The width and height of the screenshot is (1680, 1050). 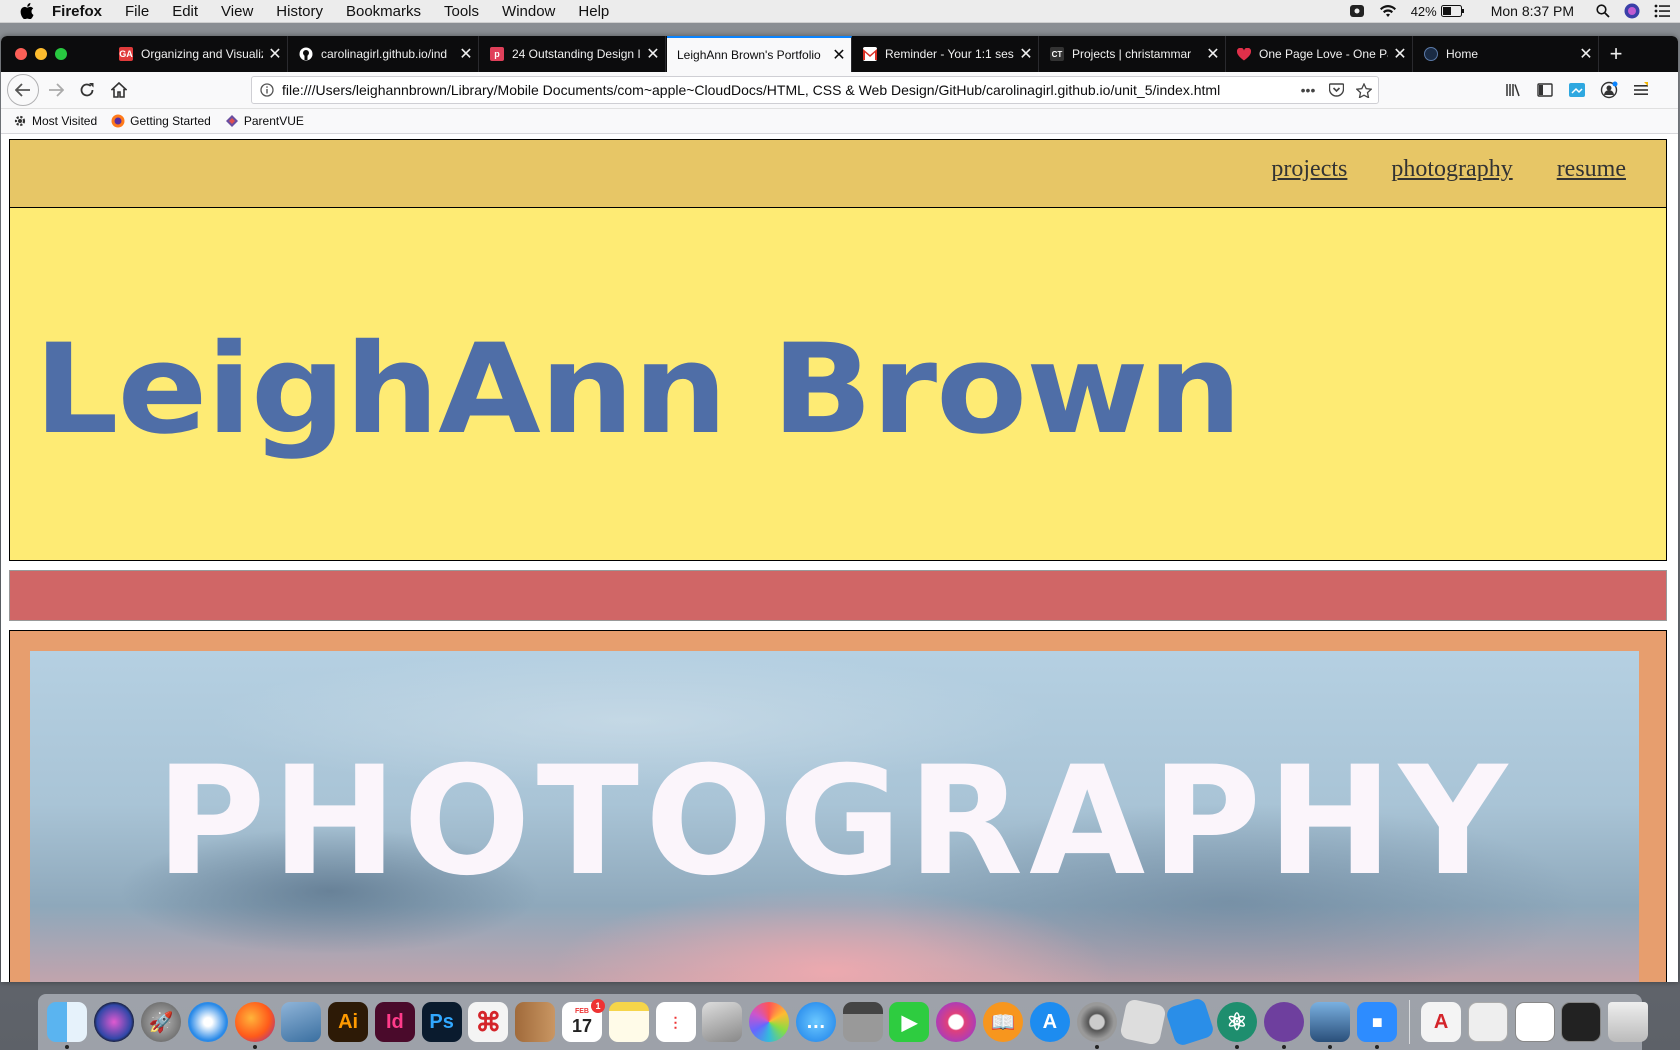 I want to click on itunes-icon: ♪, so click(x=956, y=1022).